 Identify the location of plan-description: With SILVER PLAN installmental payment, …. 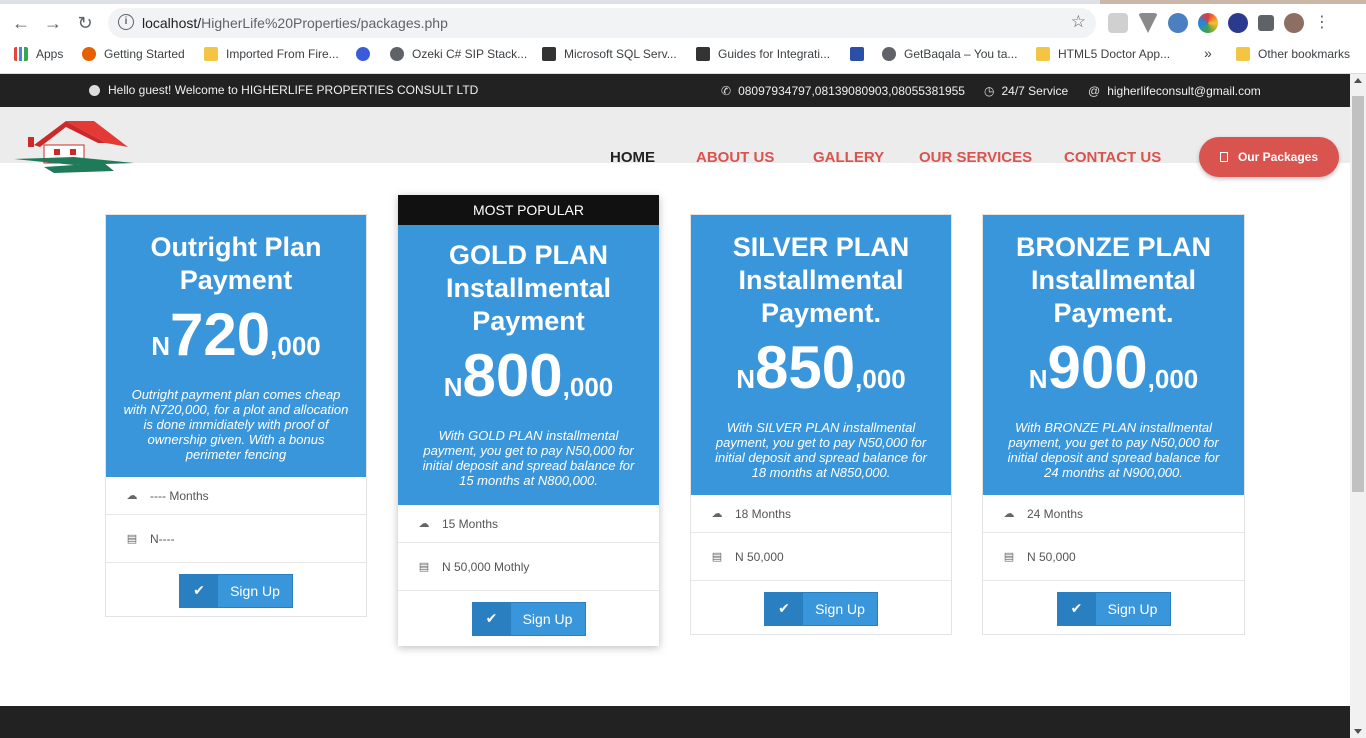
(821, 450).